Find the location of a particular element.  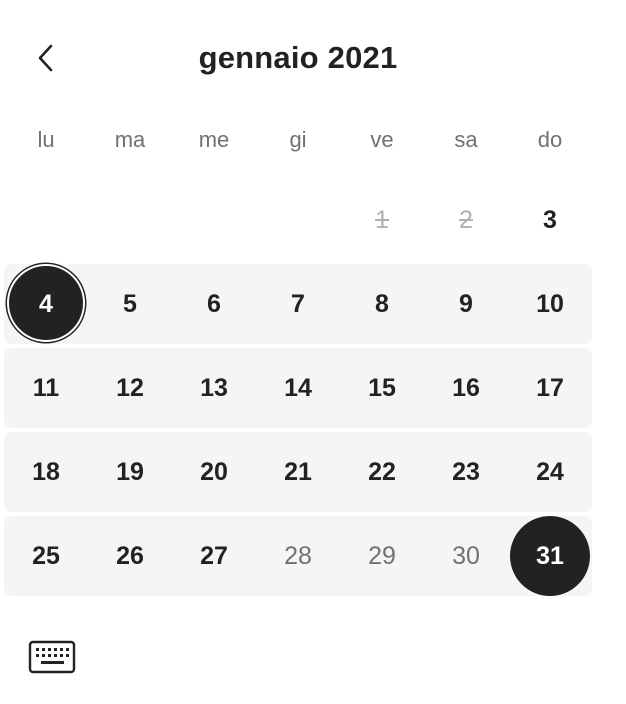

calendar-day-number: 16 is located at coordinates (466, 387).